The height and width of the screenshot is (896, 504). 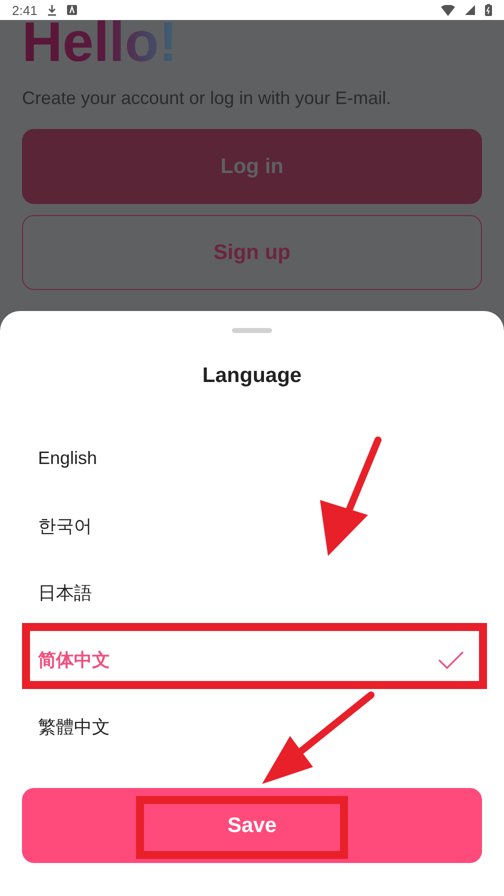 I want to click on check-icon, so click(x=451, y=659).